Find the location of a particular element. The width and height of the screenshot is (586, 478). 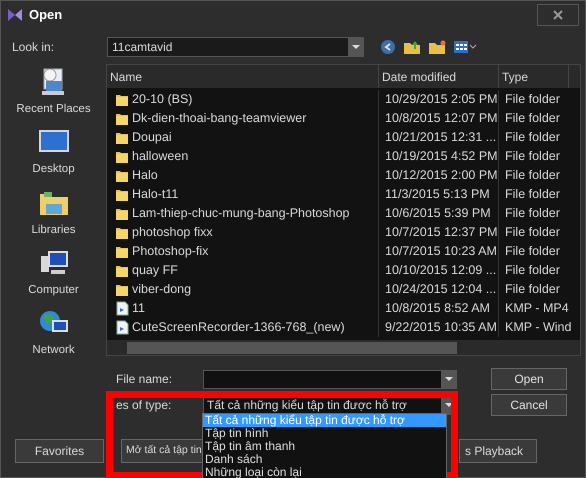

dropdown-option: Tập tin hình is located at coordinates (324, 433).